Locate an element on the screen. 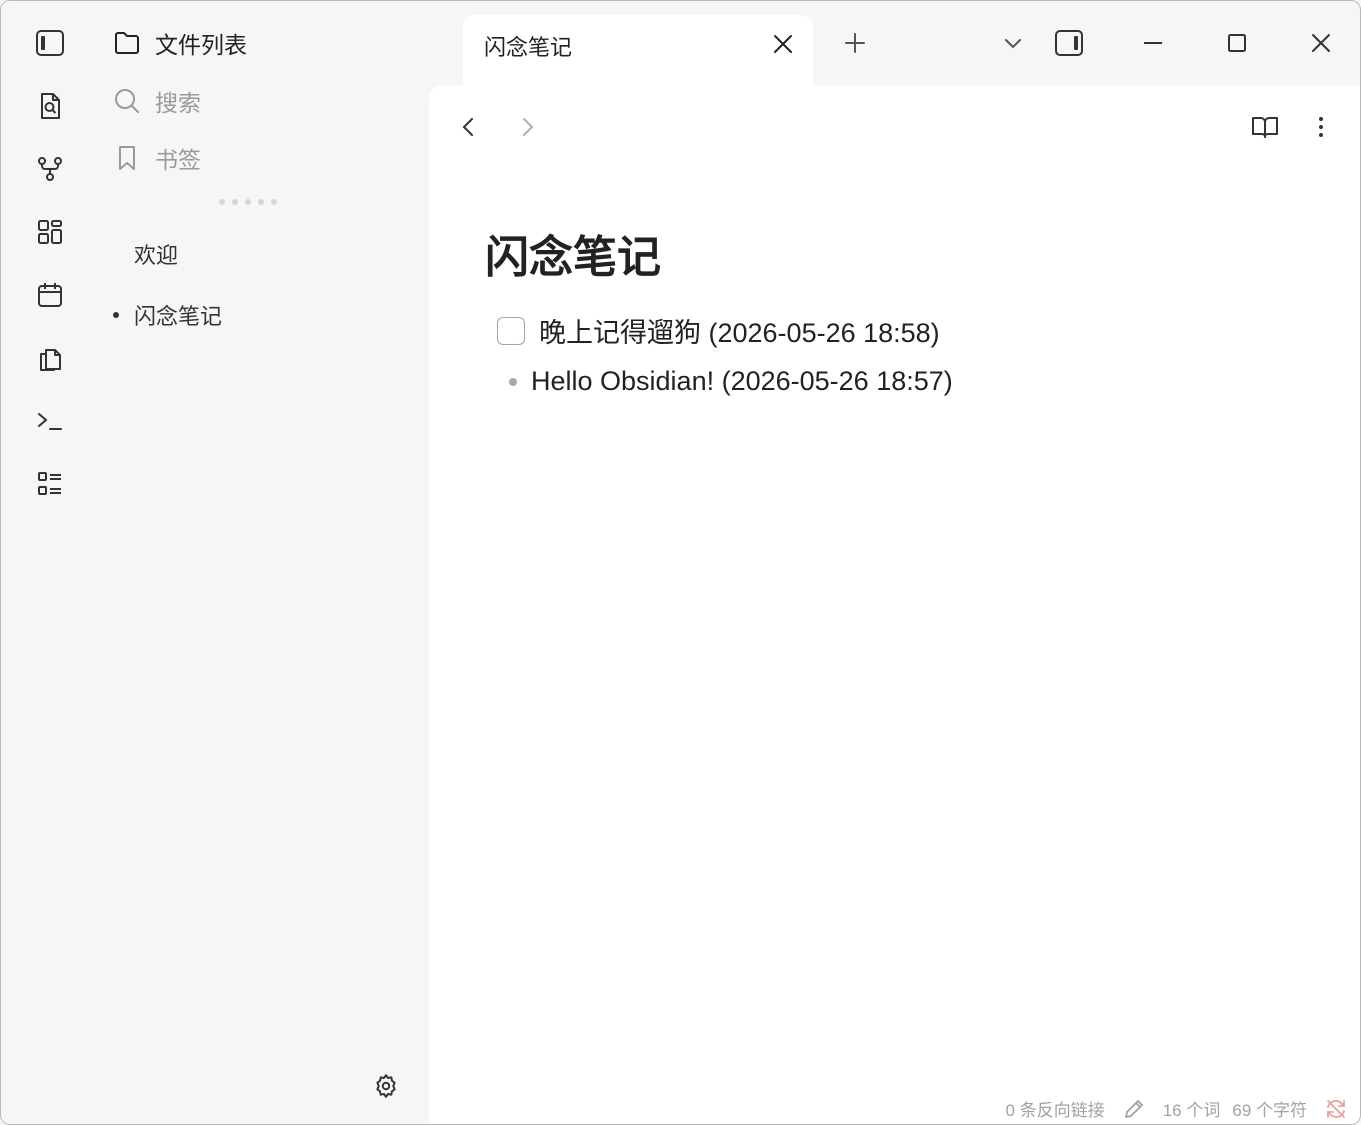  sidebar-toggle-icon is located at coordinates (50, 43).